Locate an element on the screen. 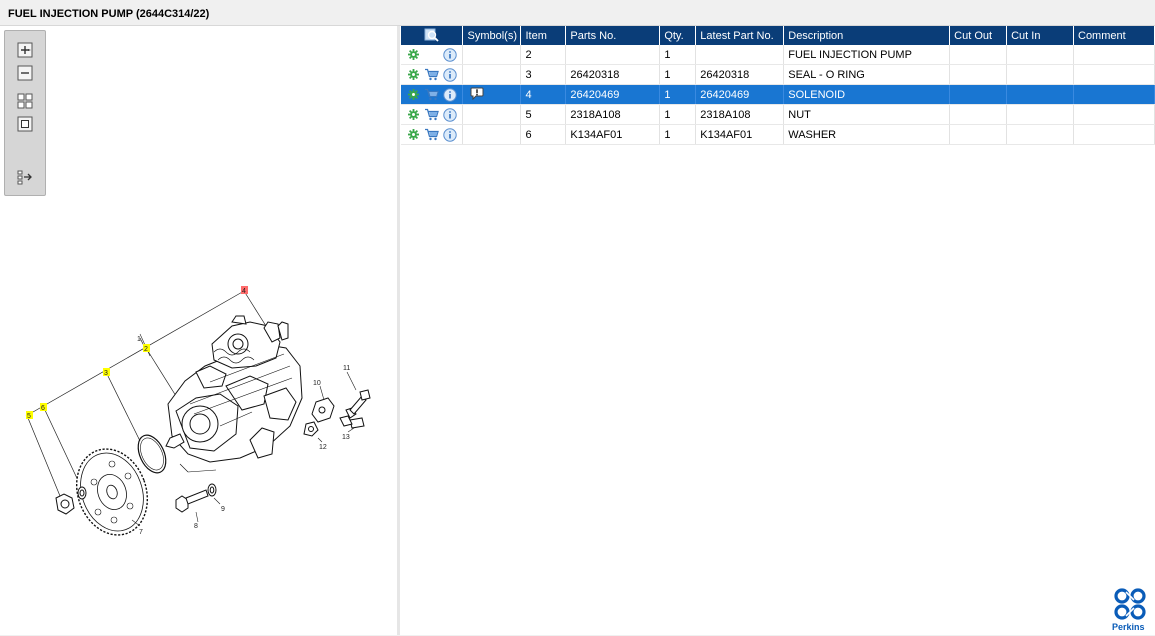 This screenshot has width=1155, height=636. callout-13: 13 is located at coordinates (346, 437).